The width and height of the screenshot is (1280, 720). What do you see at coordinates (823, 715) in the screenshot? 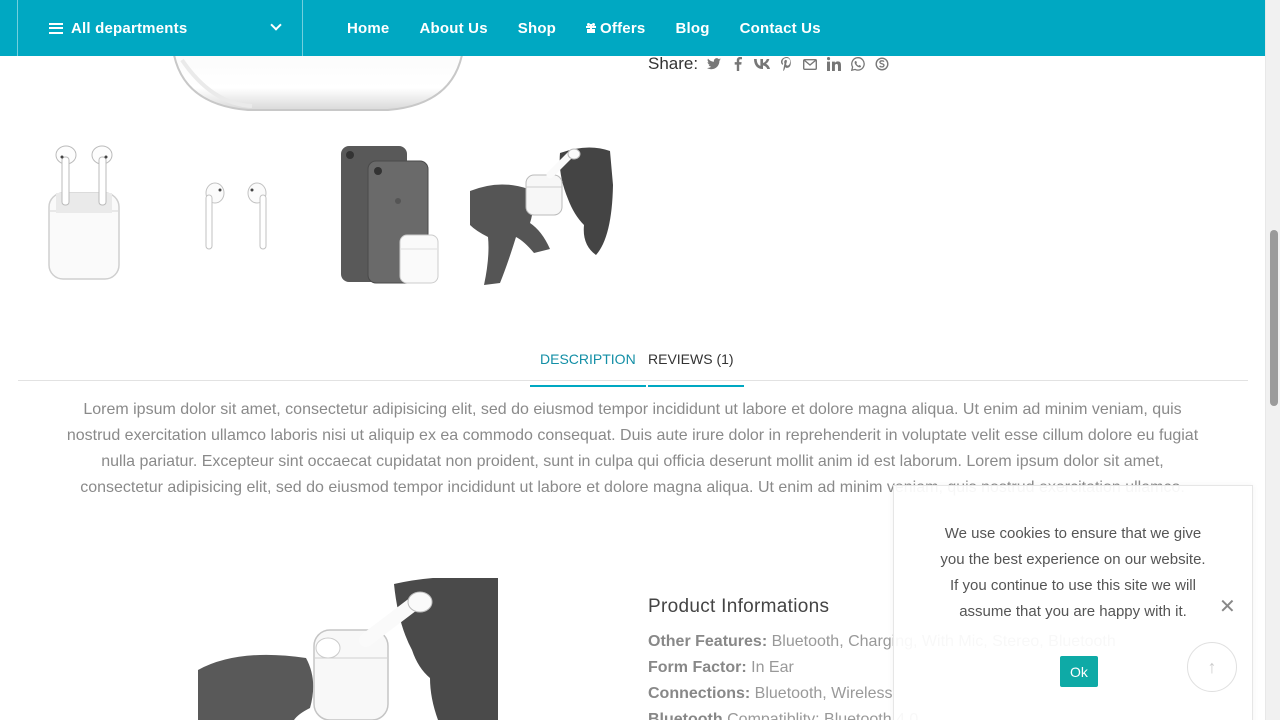
I see `info-value: Compatiblity: Bluetooth 4.0` at bounding box center [823, 715].